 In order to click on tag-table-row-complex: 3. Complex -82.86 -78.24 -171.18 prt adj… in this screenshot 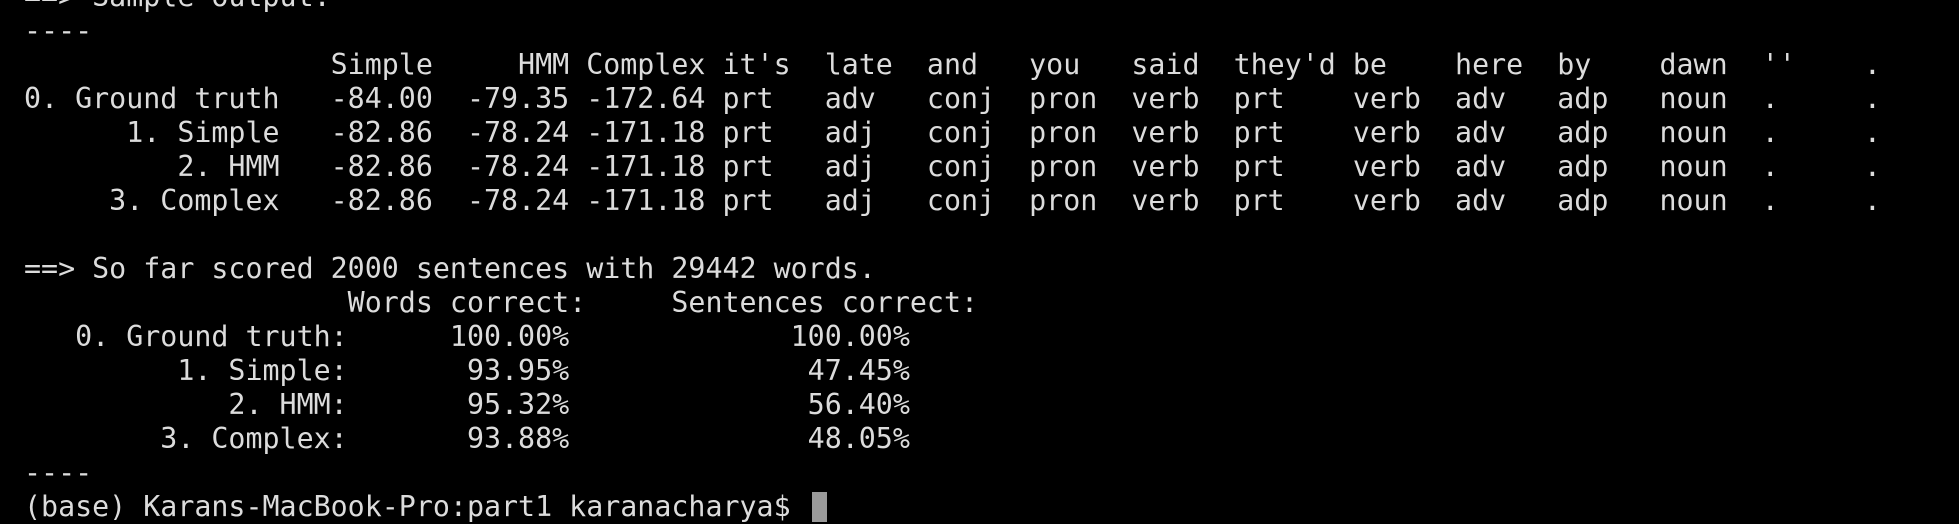, I will do `click(952, 200)`.